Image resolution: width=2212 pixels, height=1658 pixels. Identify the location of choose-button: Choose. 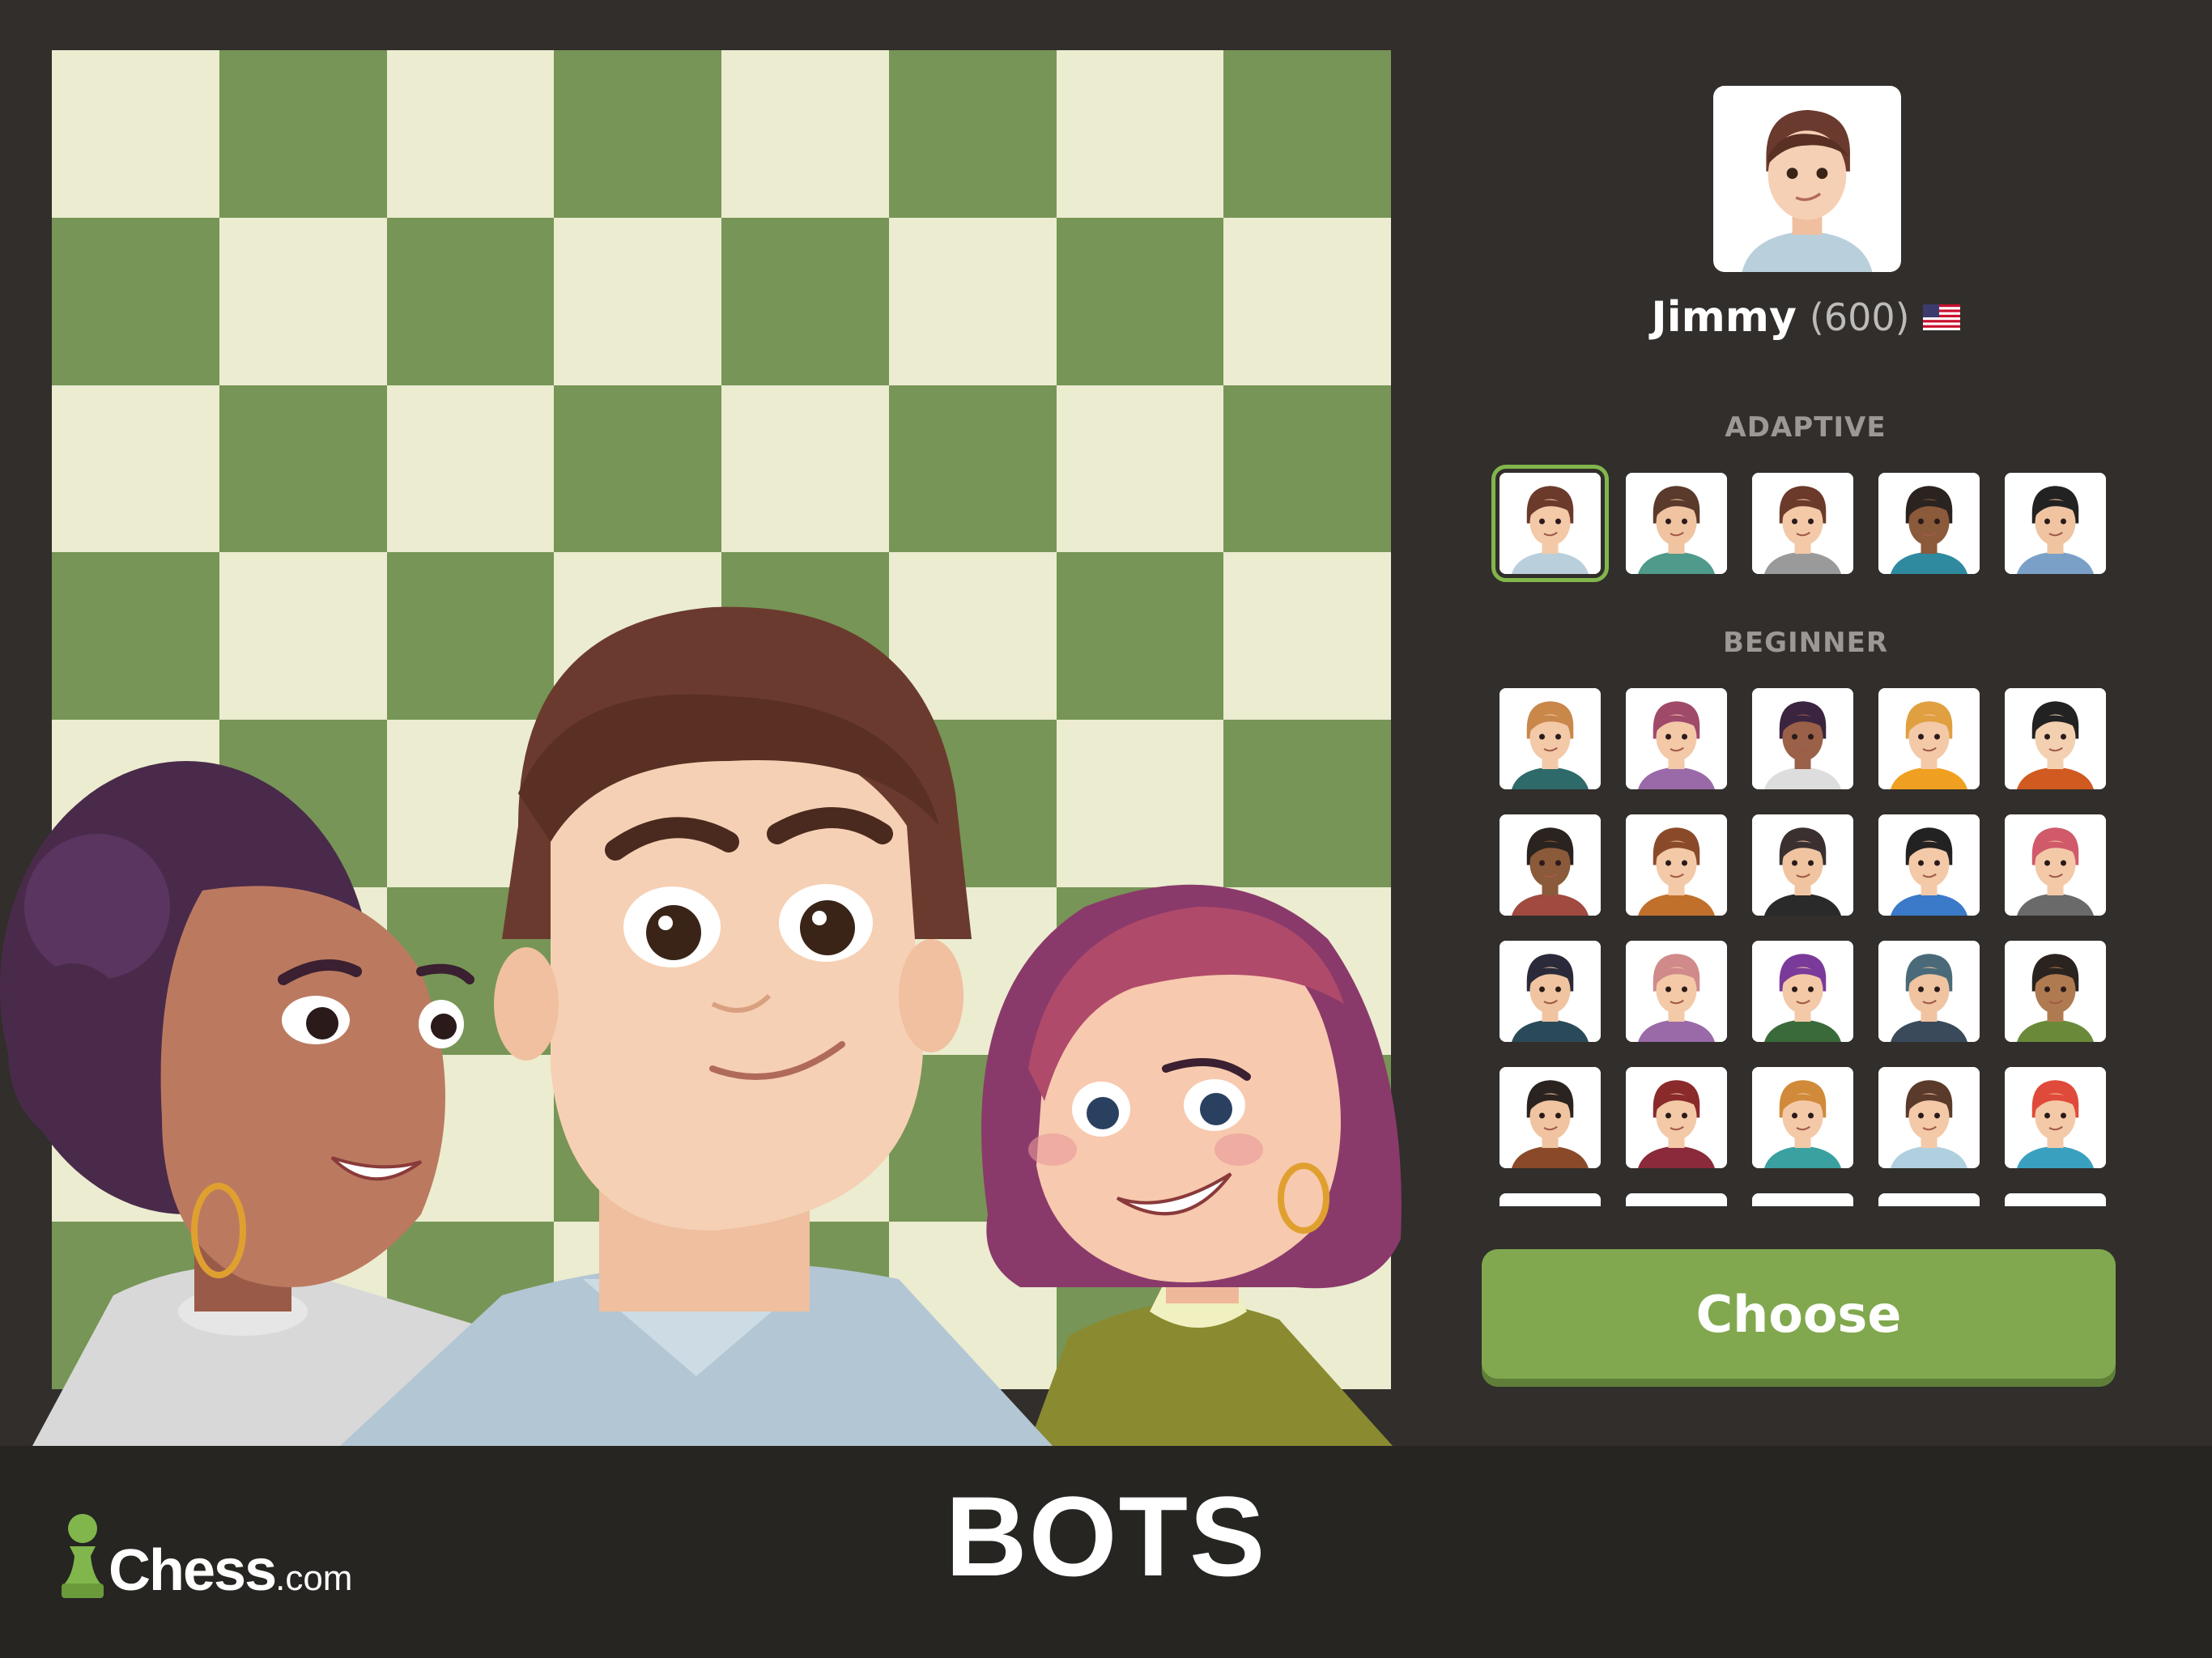
(1799, 1314).